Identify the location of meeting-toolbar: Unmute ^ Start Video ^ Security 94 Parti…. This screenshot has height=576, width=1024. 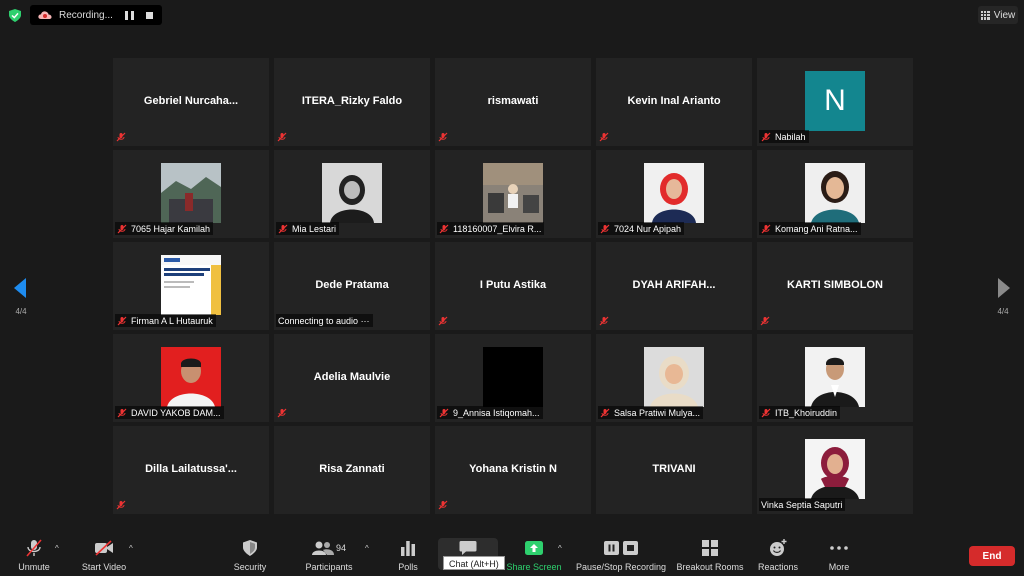
(512, 554).